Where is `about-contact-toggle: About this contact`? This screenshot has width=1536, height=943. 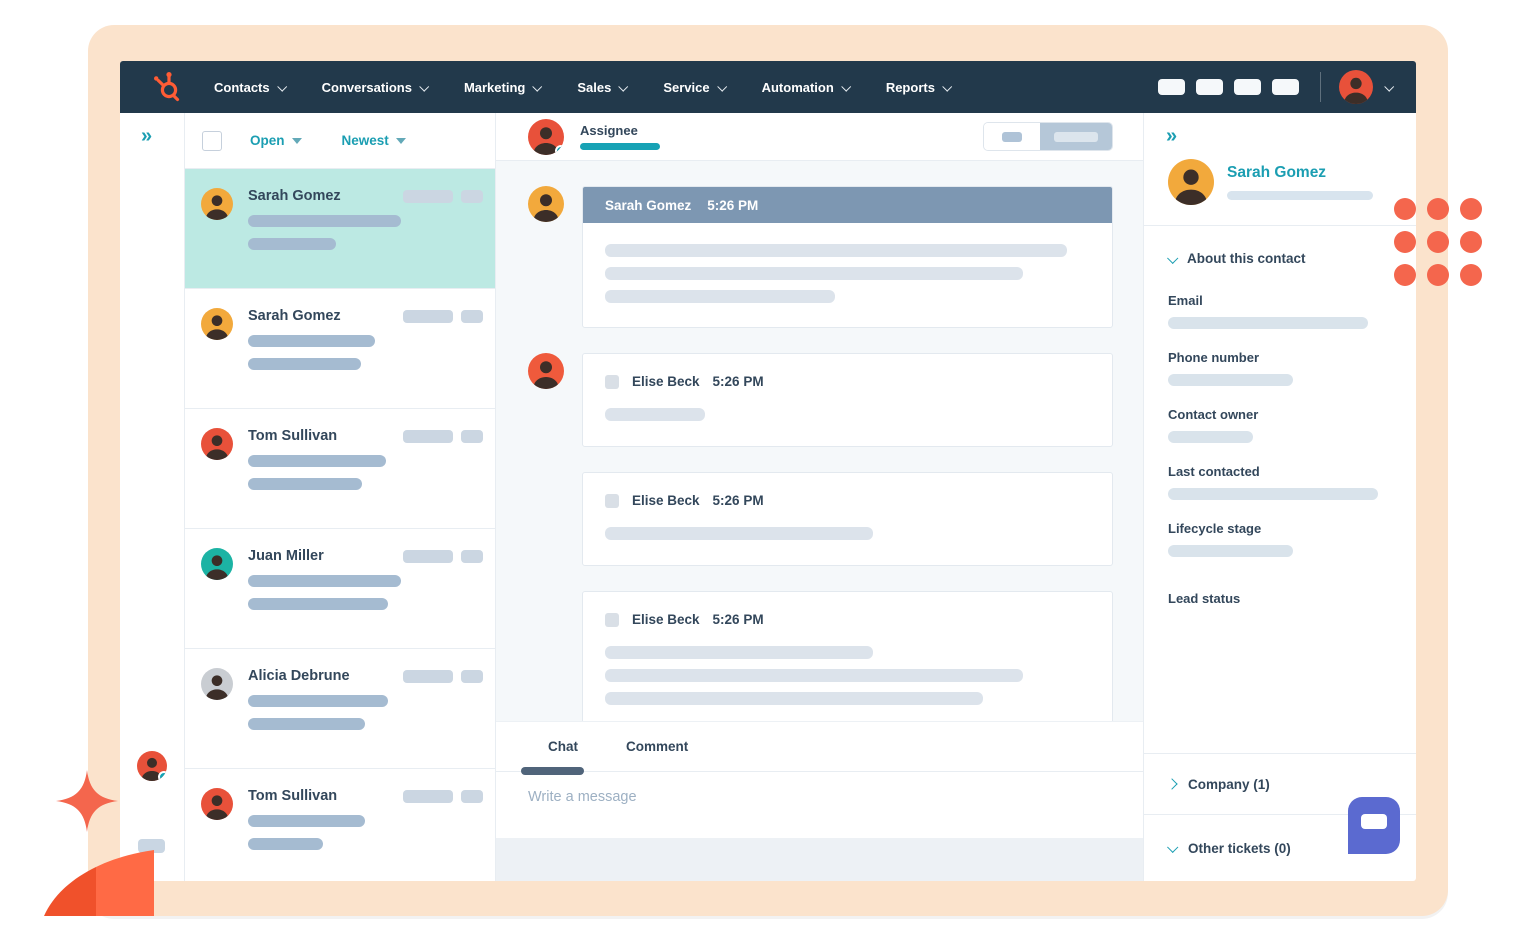
about-contact-toggle: About this contact is located at coordinates (1291, 258).